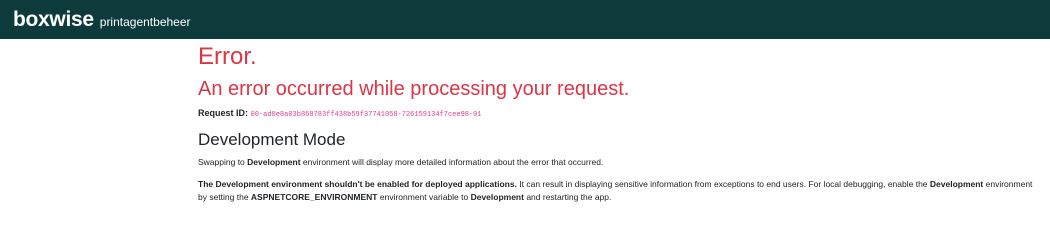  I want to click on development-mode-heading: Development Mode, so click(272, 139).